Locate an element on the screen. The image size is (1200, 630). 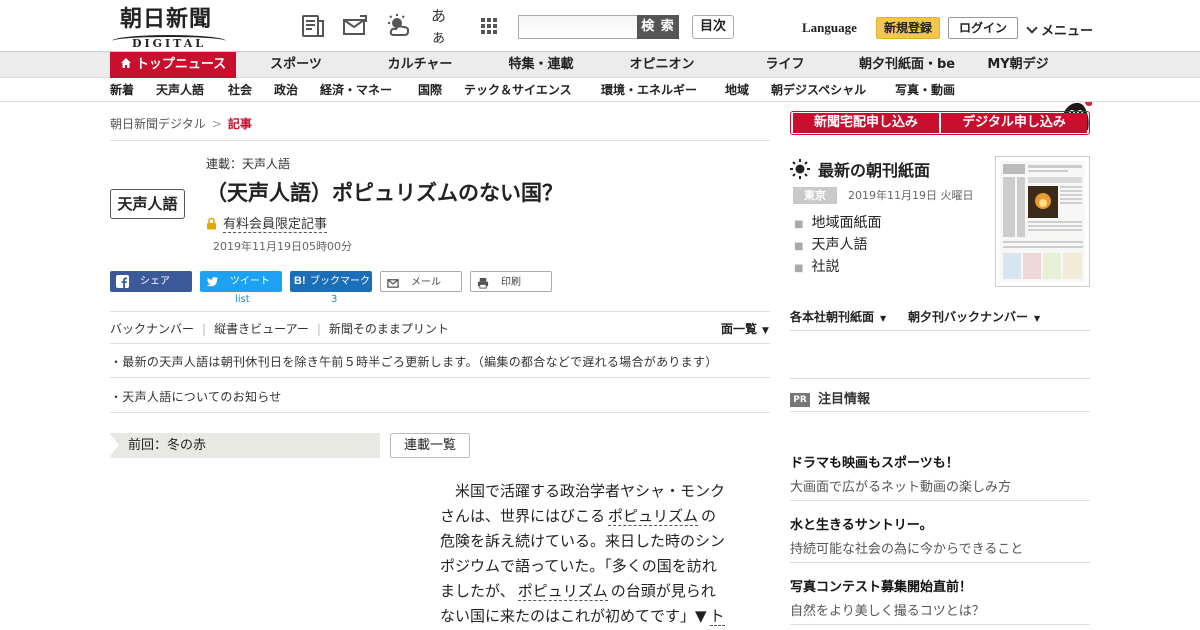
series-badge: 天声人語 is located at coordinates (147, 204).